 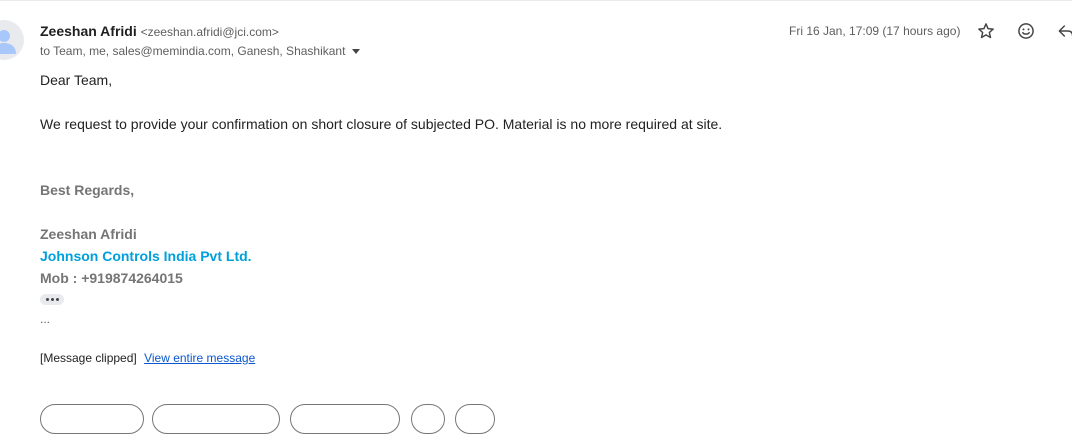 What do you see at coordinates (356, 51) in the screenshot?
I see `chevron-down-icon` at bounding box center [356, 51].